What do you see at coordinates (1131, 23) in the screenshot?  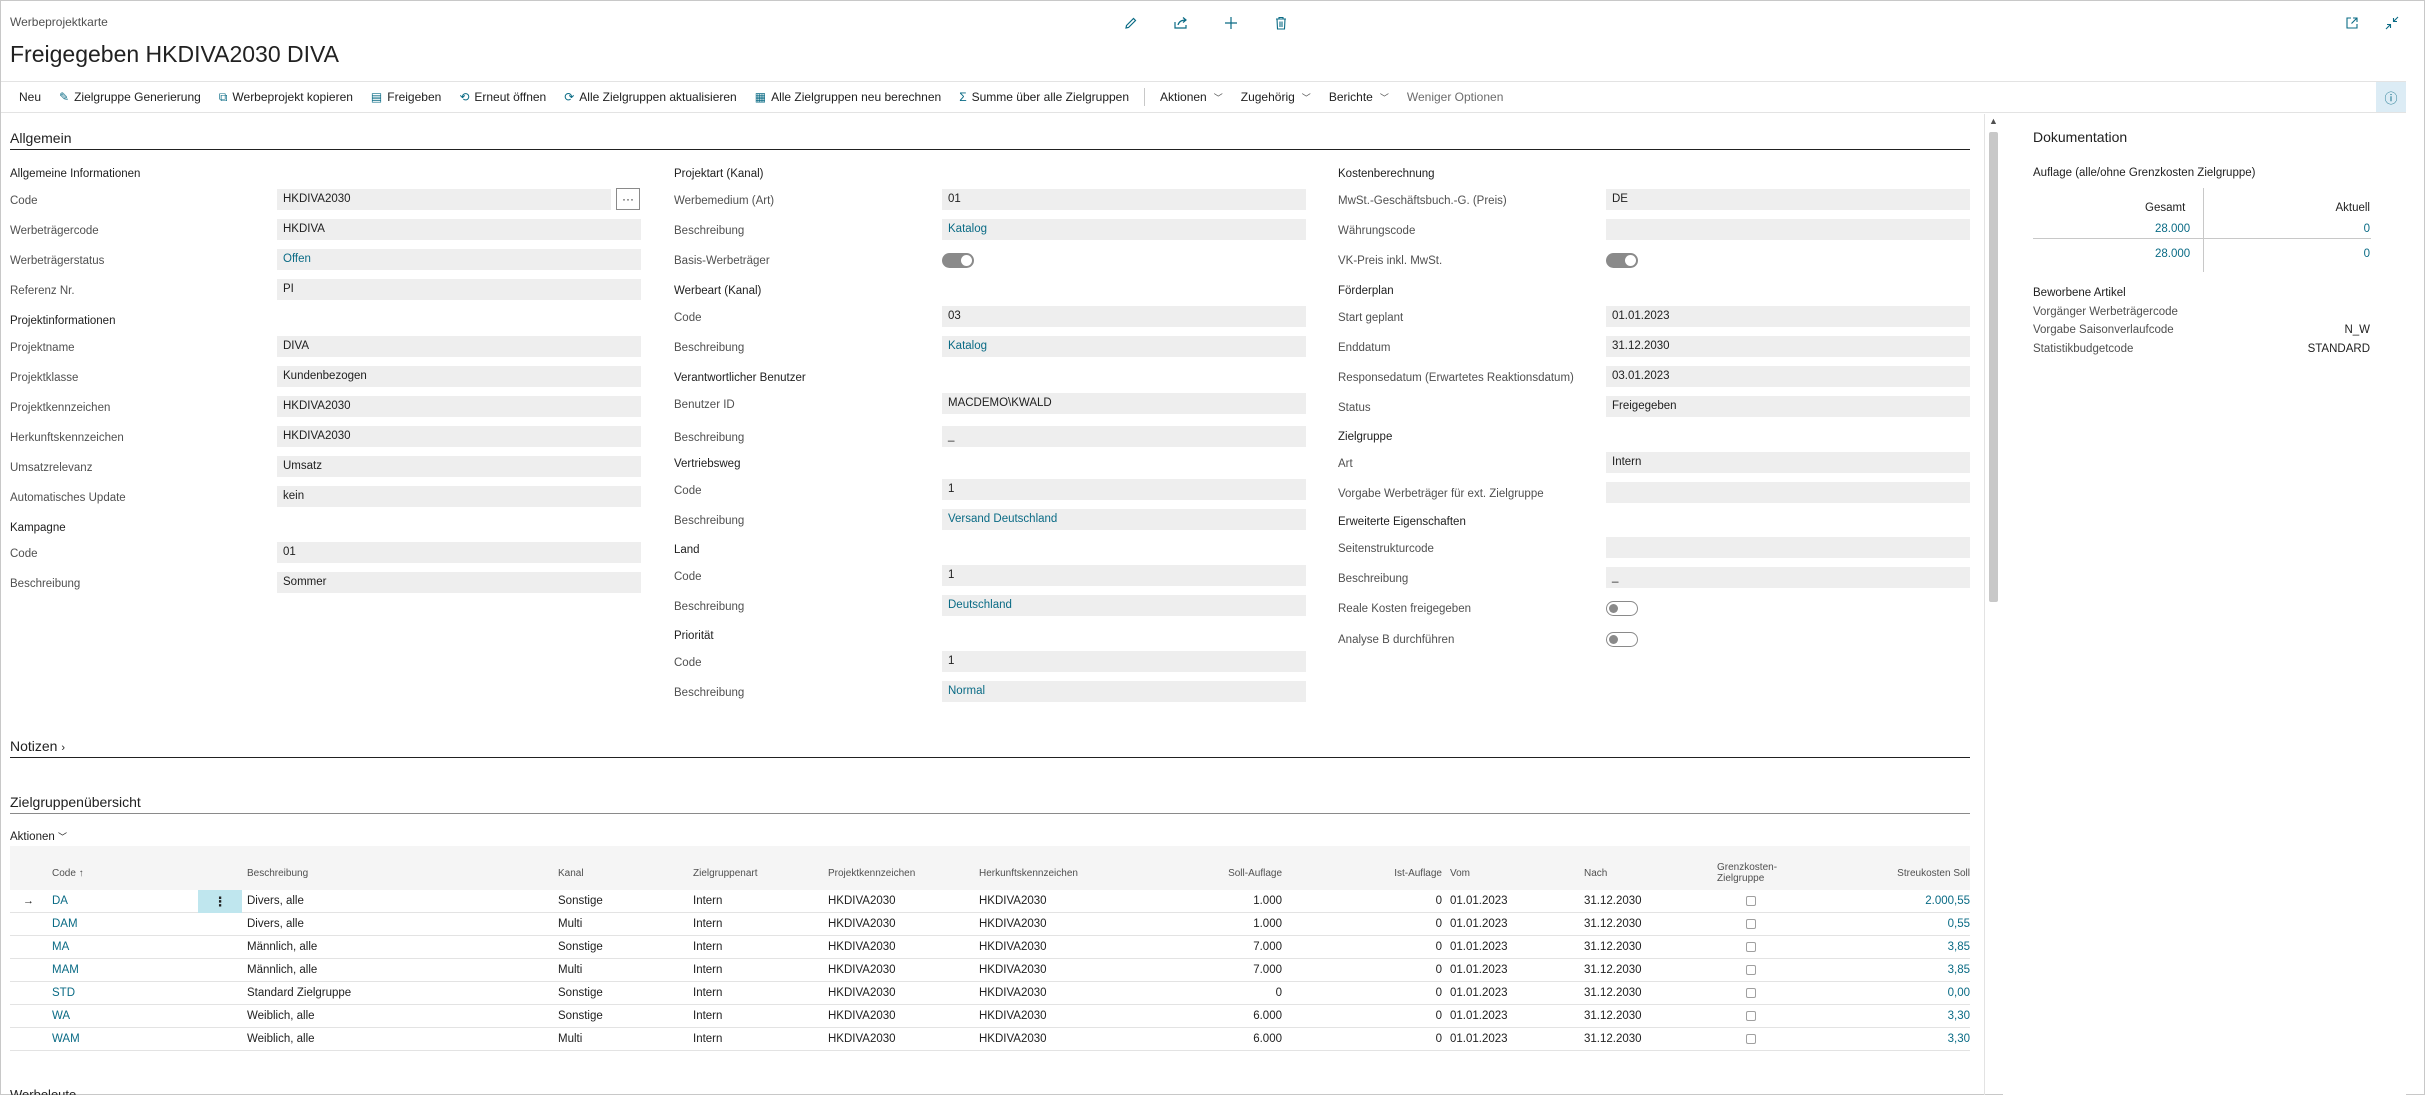 I see `edit-icon` at bounding box center [1131, 23].